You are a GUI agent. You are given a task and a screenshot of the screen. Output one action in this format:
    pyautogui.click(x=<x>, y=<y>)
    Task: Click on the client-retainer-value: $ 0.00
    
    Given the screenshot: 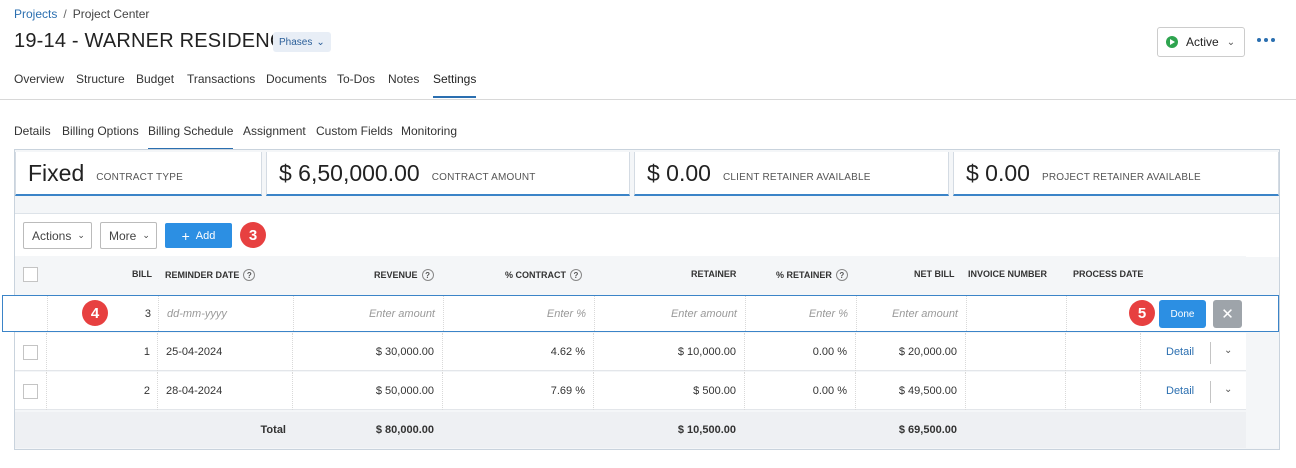 What is the action you would take?
    pyautogui.click(x=679, y=172)
    